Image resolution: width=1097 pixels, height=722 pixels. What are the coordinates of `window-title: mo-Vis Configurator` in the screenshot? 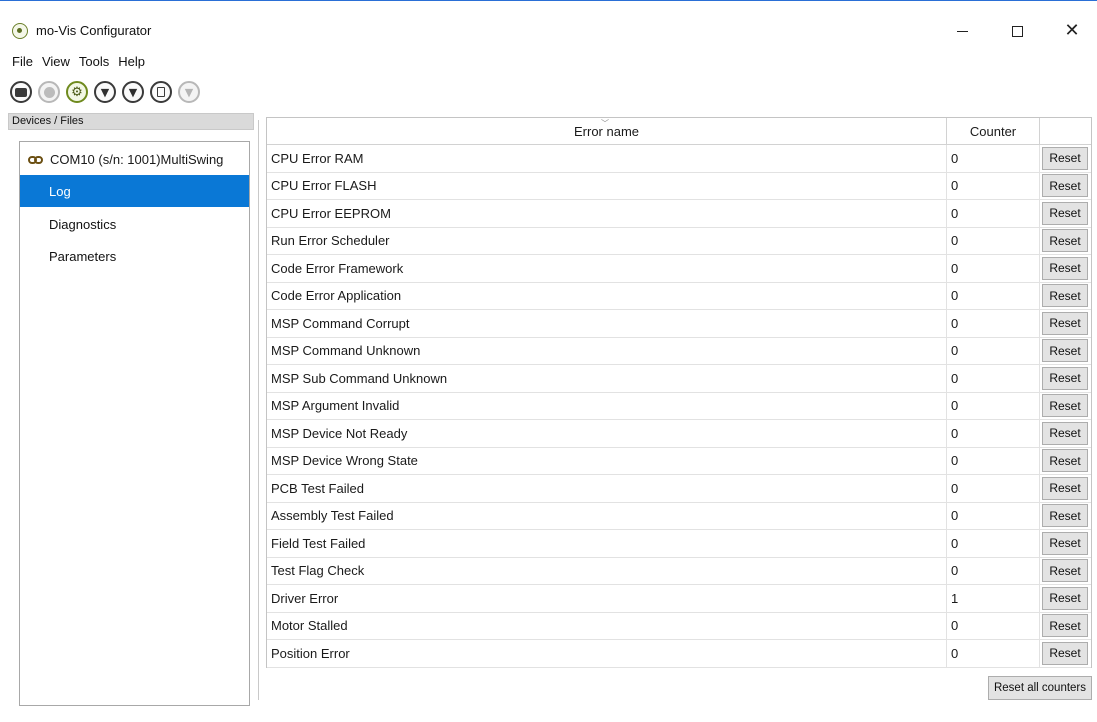 It's located at (94, 30).